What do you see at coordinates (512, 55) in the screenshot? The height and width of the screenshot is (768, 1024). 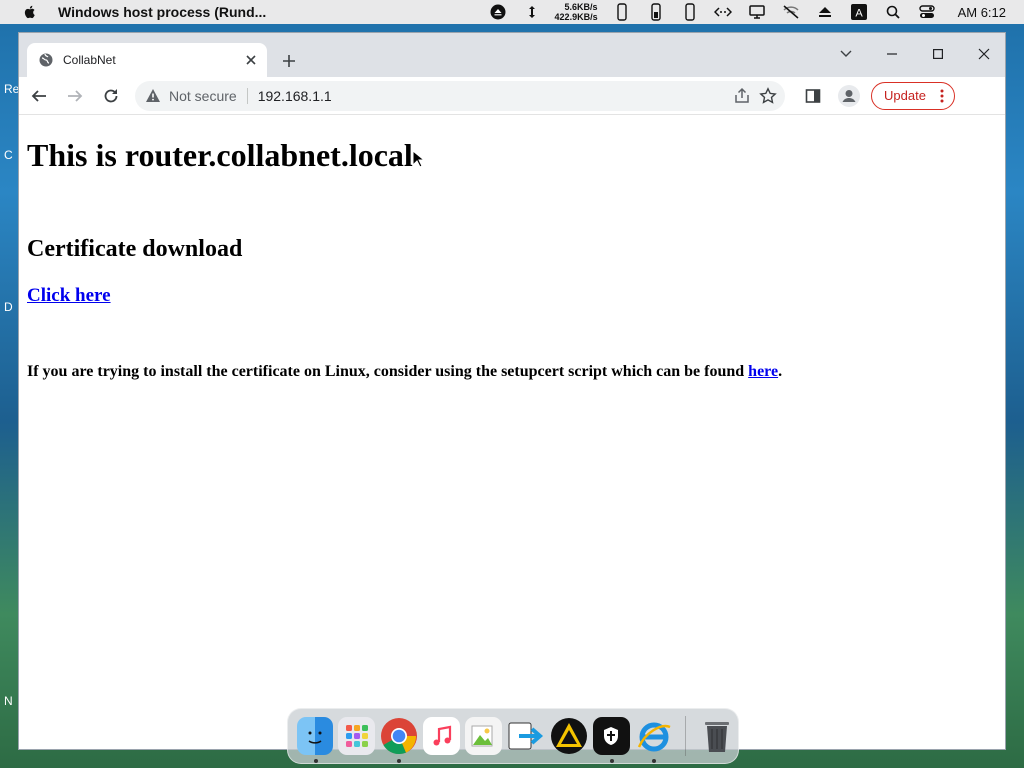 I see `tab-strip: CollabNet` at bounding box center [512, 55].